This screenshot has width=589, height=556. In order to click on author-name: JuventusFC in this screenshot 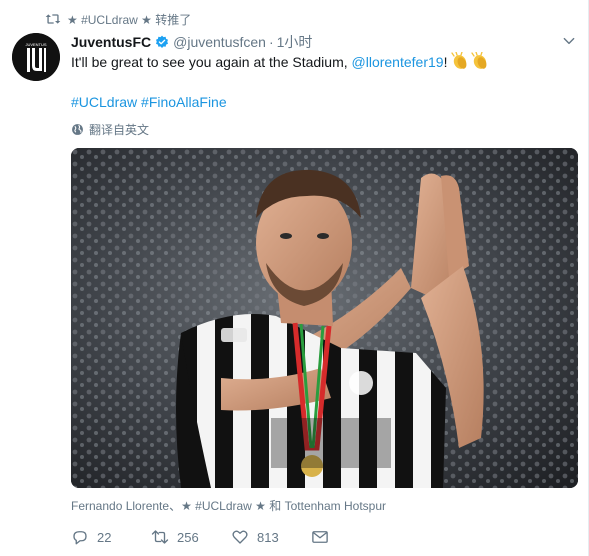, I will do `click(111, 42)`.